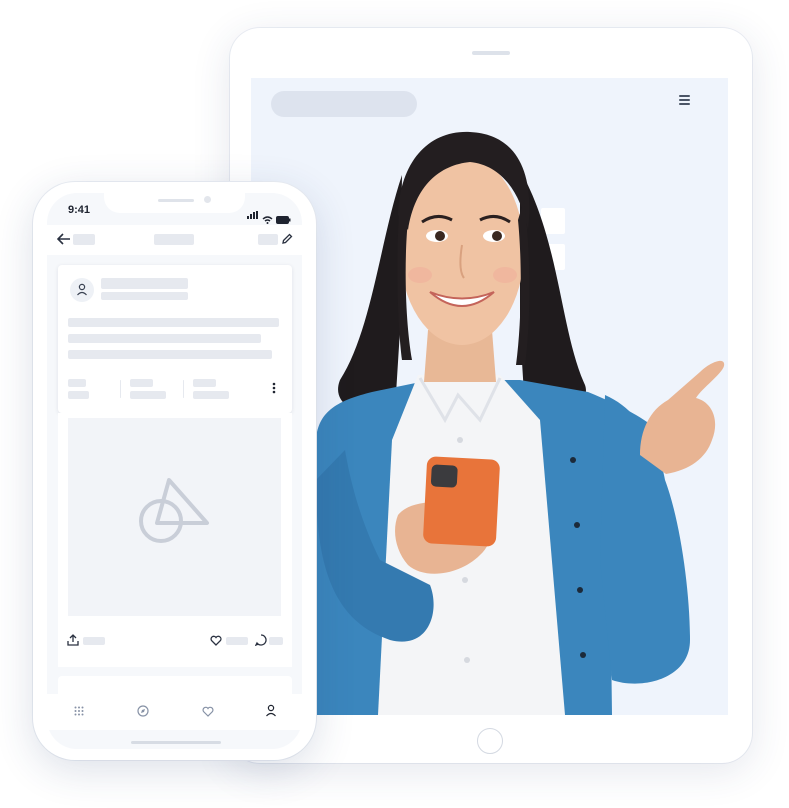  Describe the element at coordinates (283, 220) in the screenshot. I see `battery-icon` at that location.